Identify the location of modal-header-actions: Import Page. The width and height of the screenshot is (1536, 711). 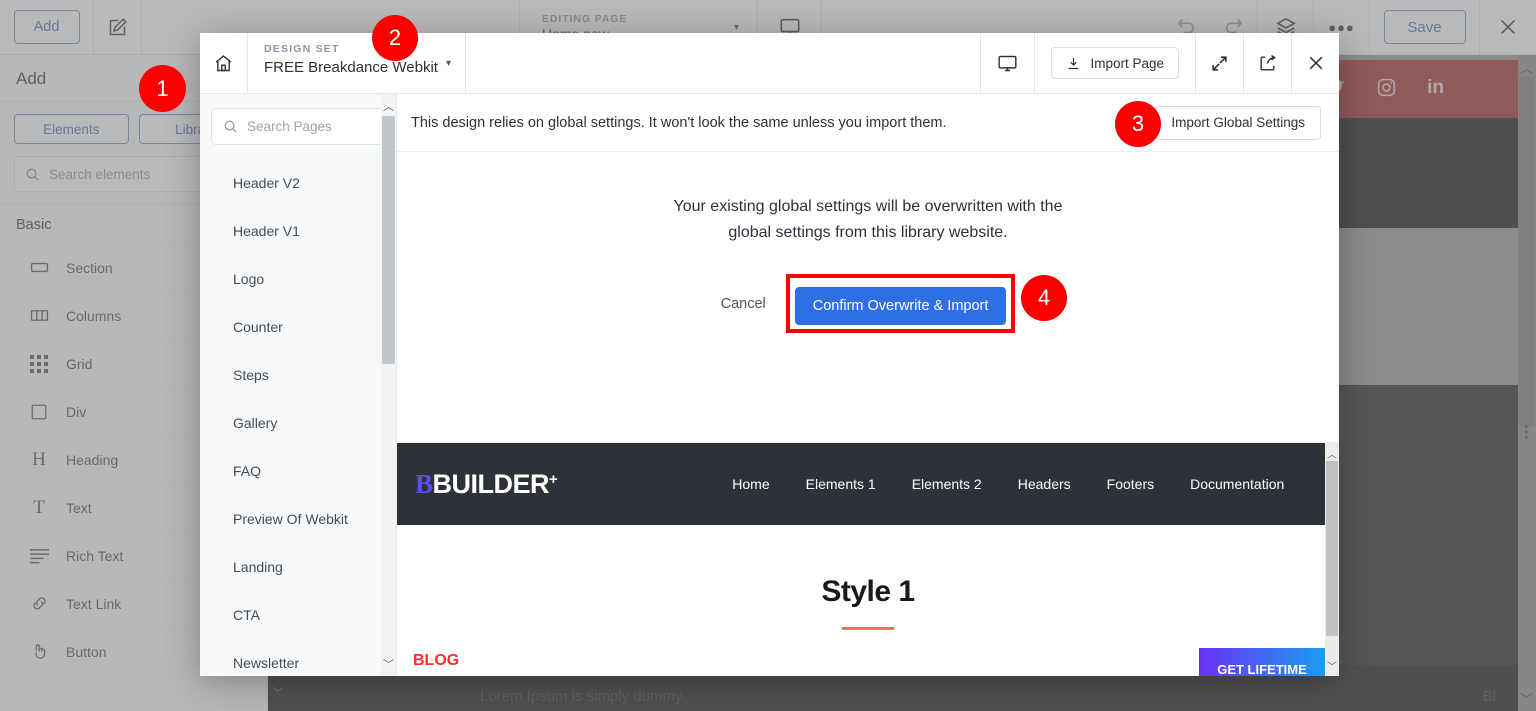
(1187, 63).